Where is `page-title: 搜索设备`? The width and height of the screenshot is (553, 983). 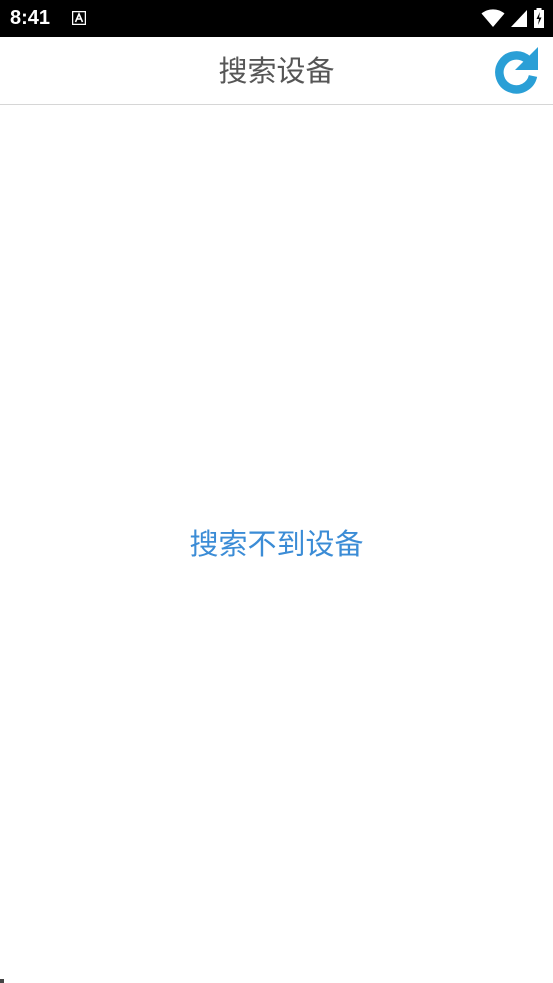 page-title: 搜索设备 is located at coordinates (276, 71).